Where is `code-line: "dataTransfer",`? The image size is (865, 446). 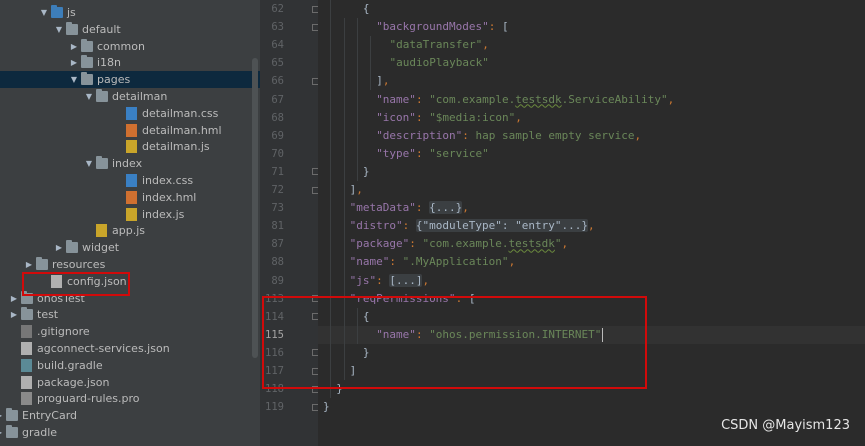
code-line: "dataTransfer", is located at coordinates (439, 45).